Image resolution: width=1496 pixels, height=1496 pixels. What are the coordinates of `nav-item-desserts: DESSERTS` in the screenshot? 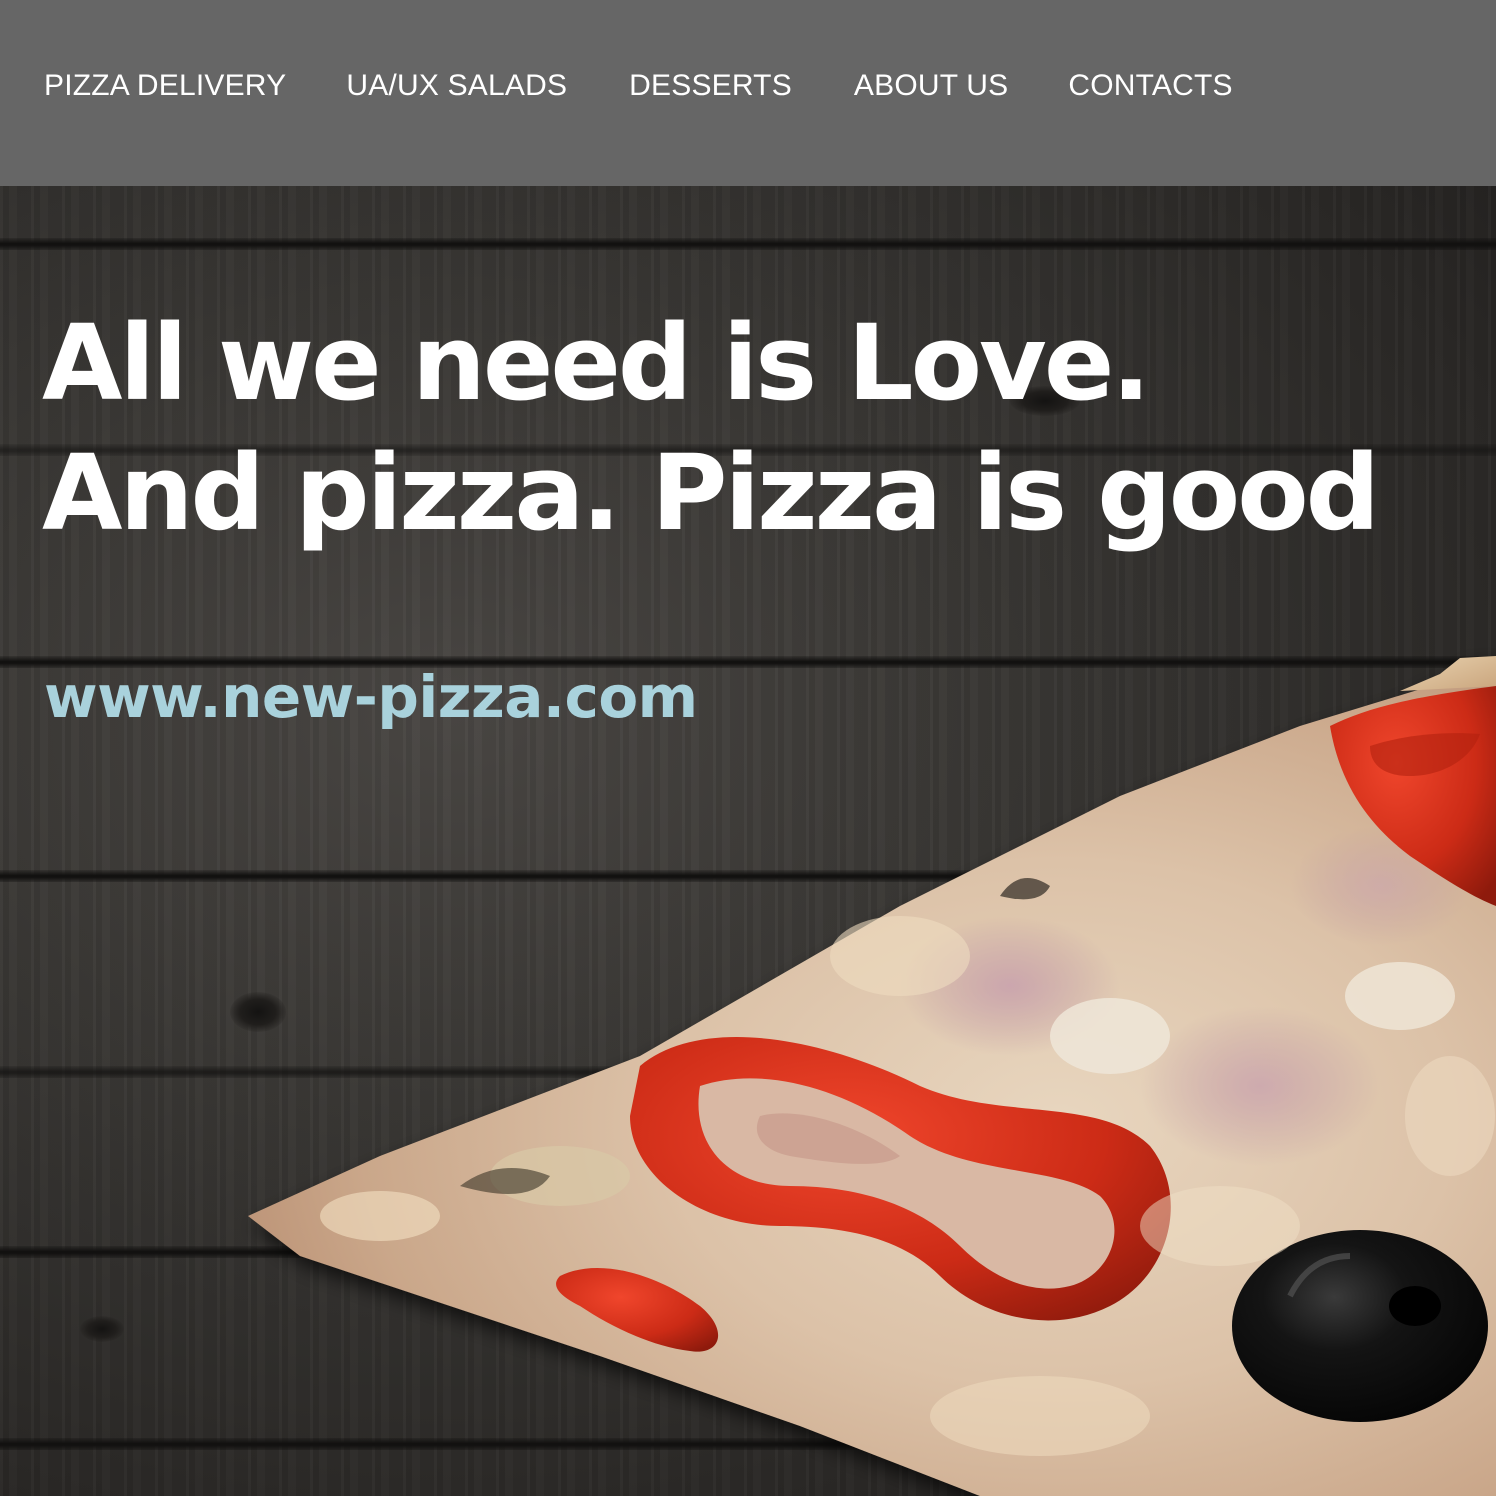 It's located at (710, 86).